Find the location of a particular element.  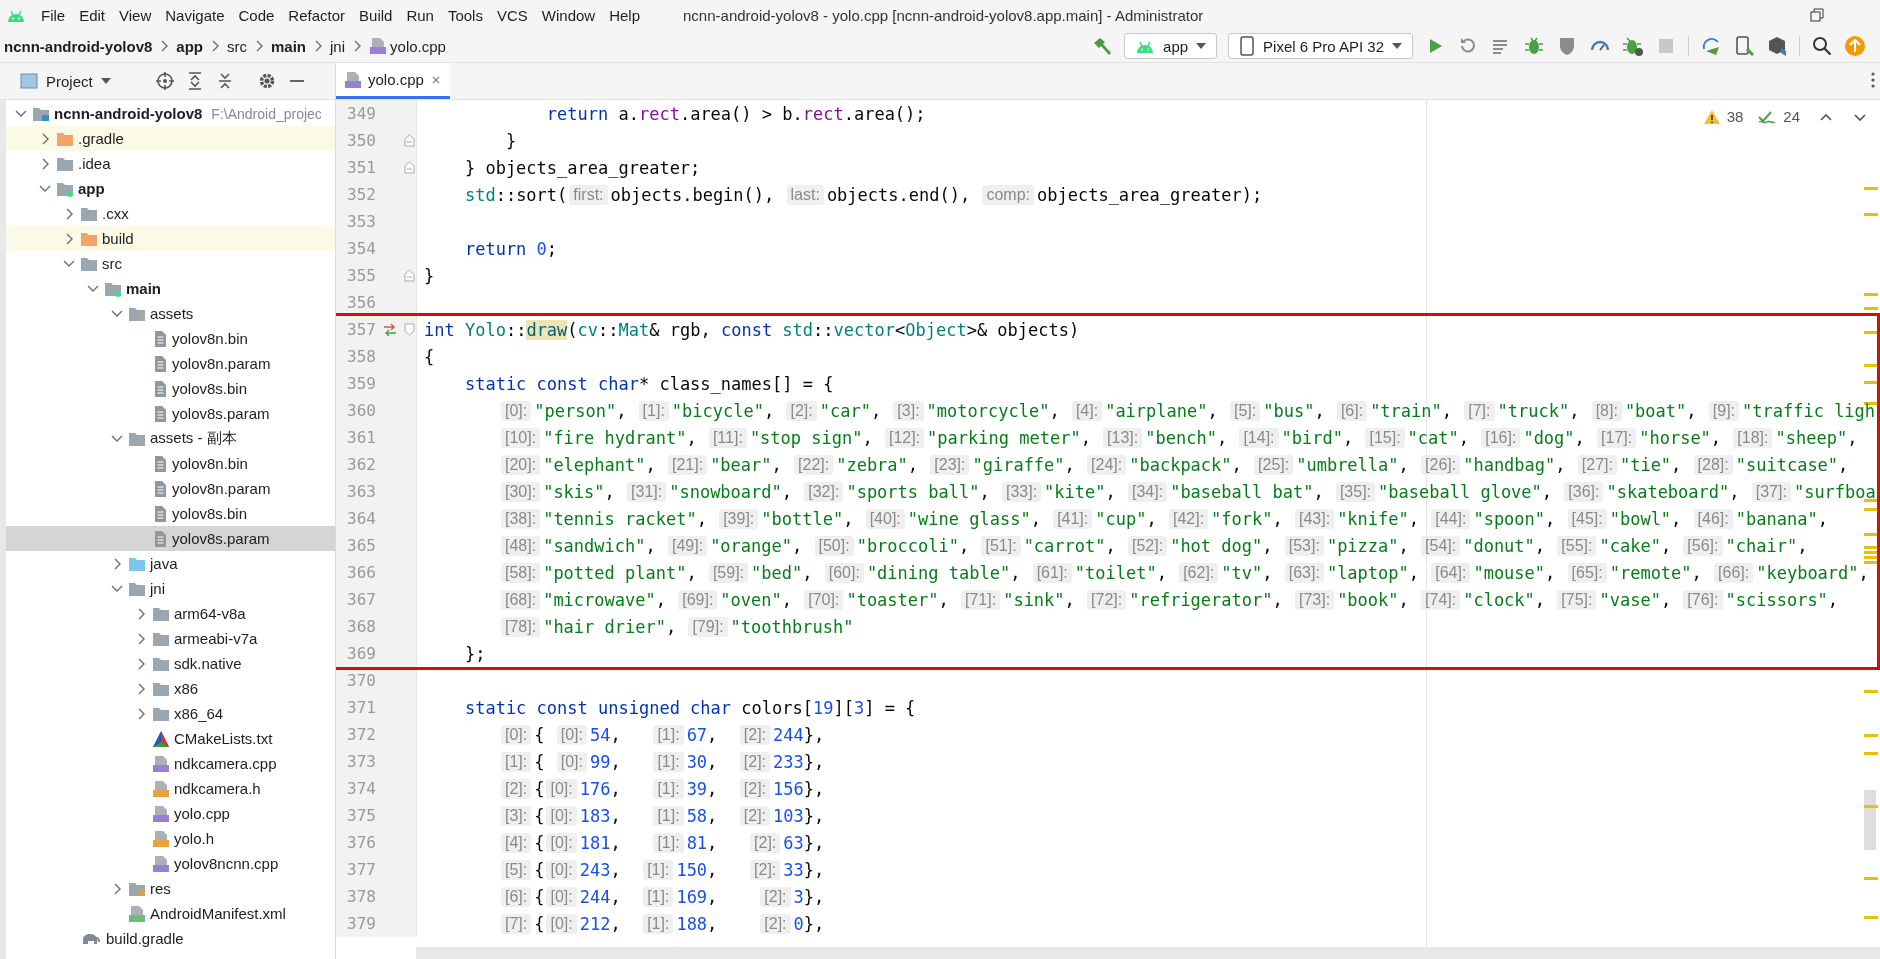

inlay-hint: [46]: is located at coordinates (1713, 518).